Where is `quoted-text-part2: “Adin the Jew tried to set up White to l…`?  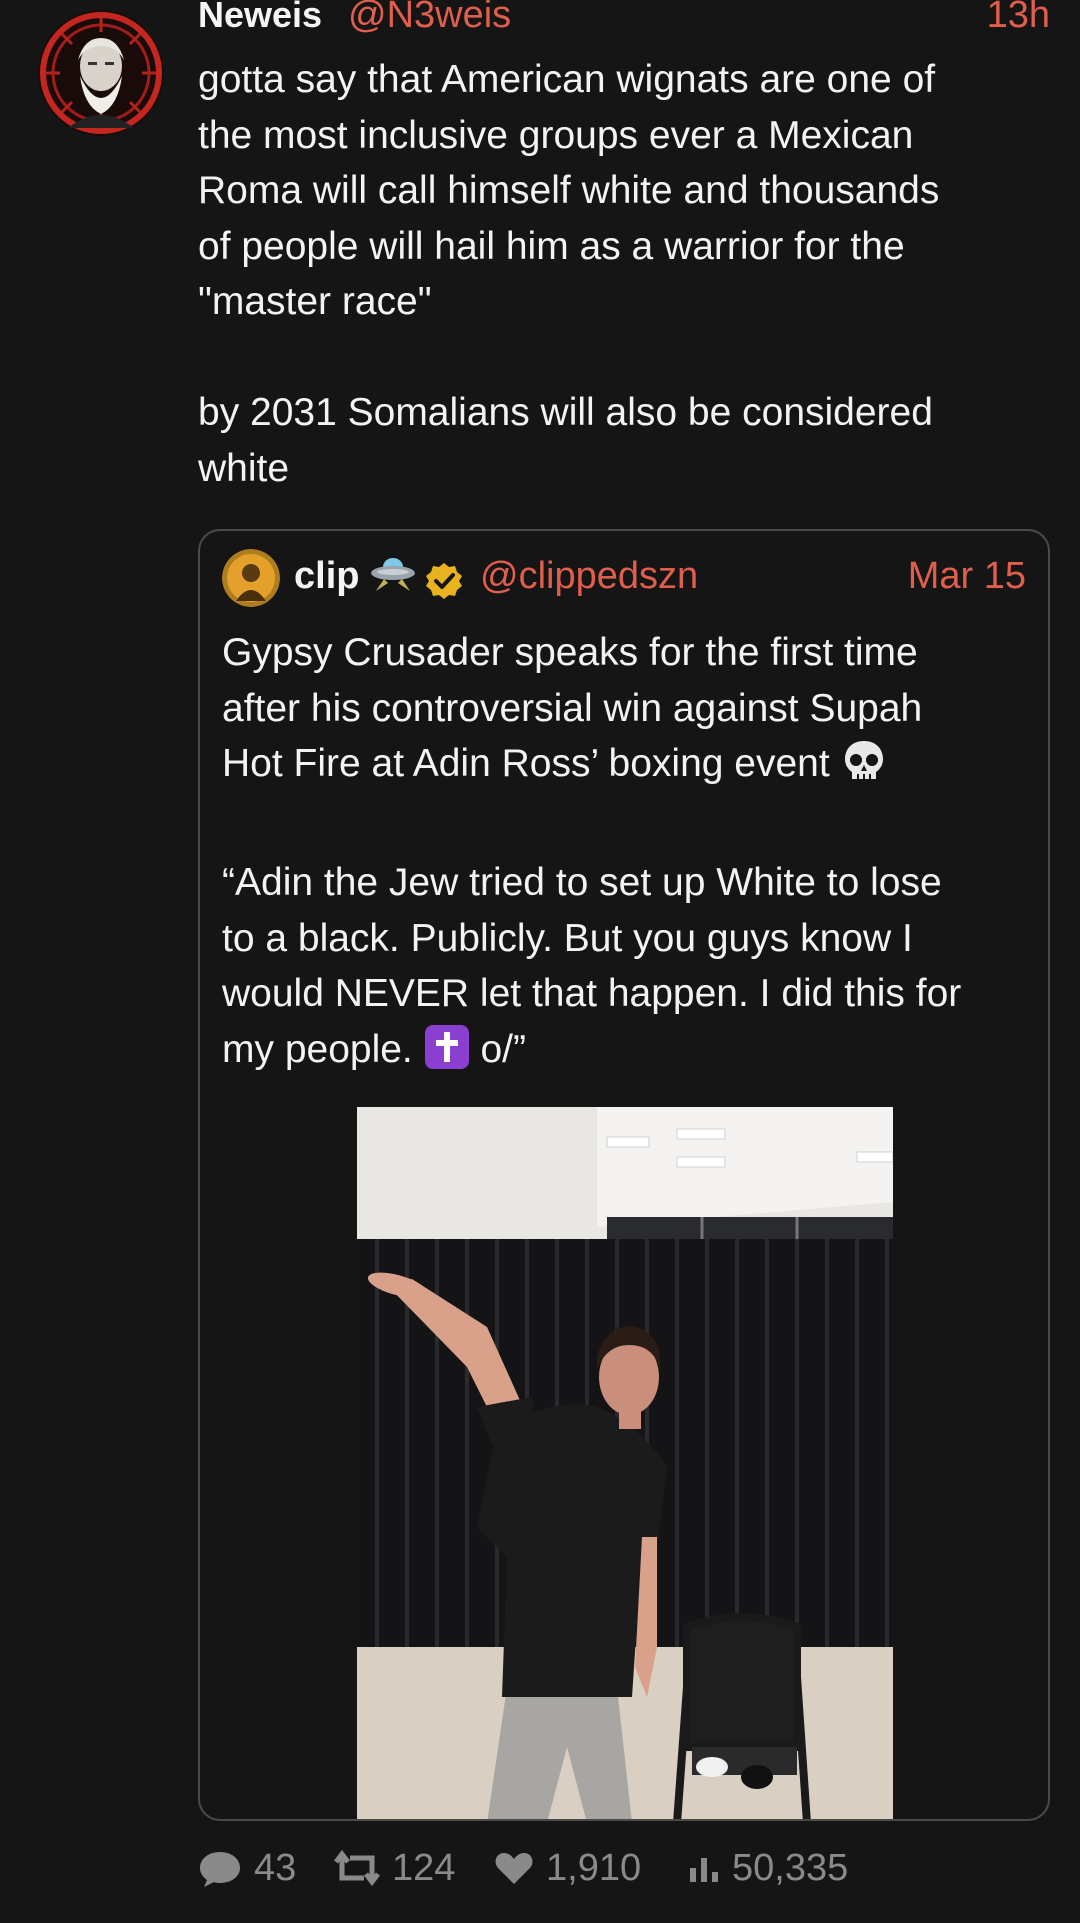 quoted-text-part2: “Adin the Jew tried to set up White to l… is located at coordinates (592, 966).